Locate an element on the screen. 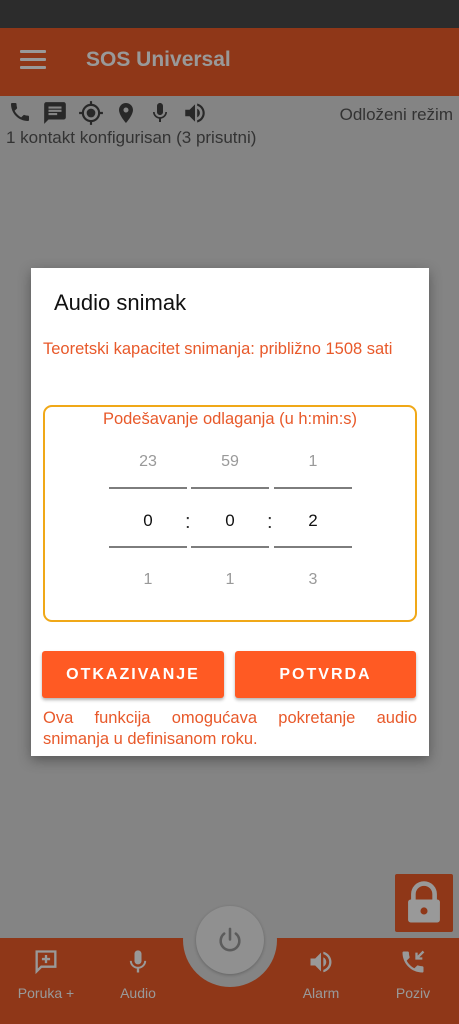 The height and width of the screenshot is (1024, 459). hours-picker: 23 0 1 is located at coordinates (148, 527).